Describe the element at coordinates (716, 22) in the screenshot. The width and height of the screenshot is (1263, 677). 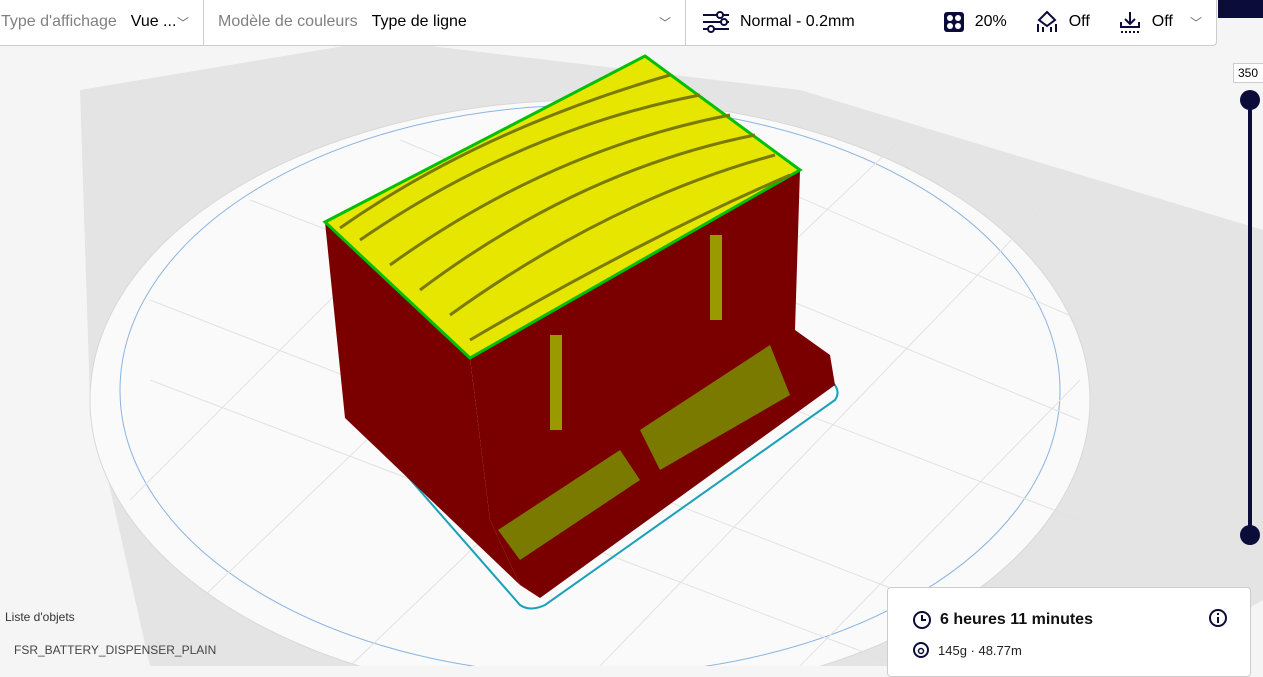
I see `sliders-icon` at that location.